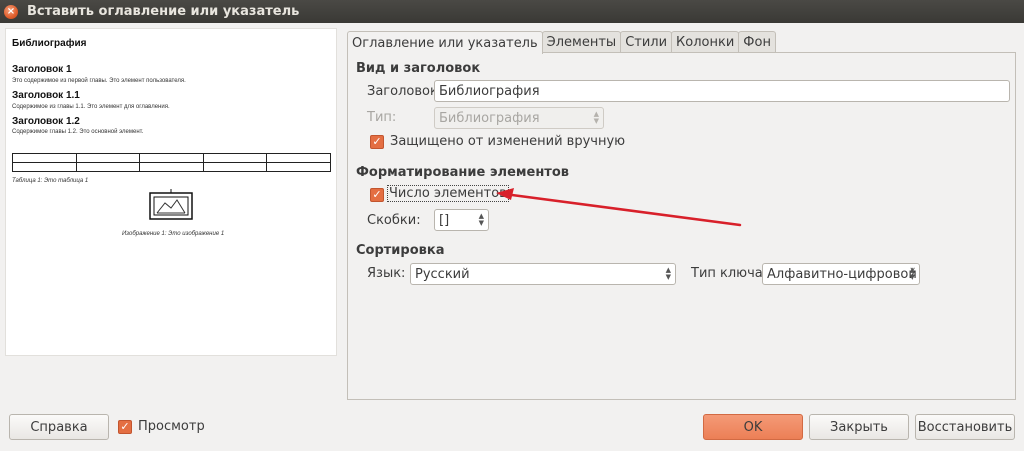 Image resolution: width=1024 pixels, height=451 pixels. I want to click on title-bar: × Вставить оглавление или указатель, so click(512, 11).